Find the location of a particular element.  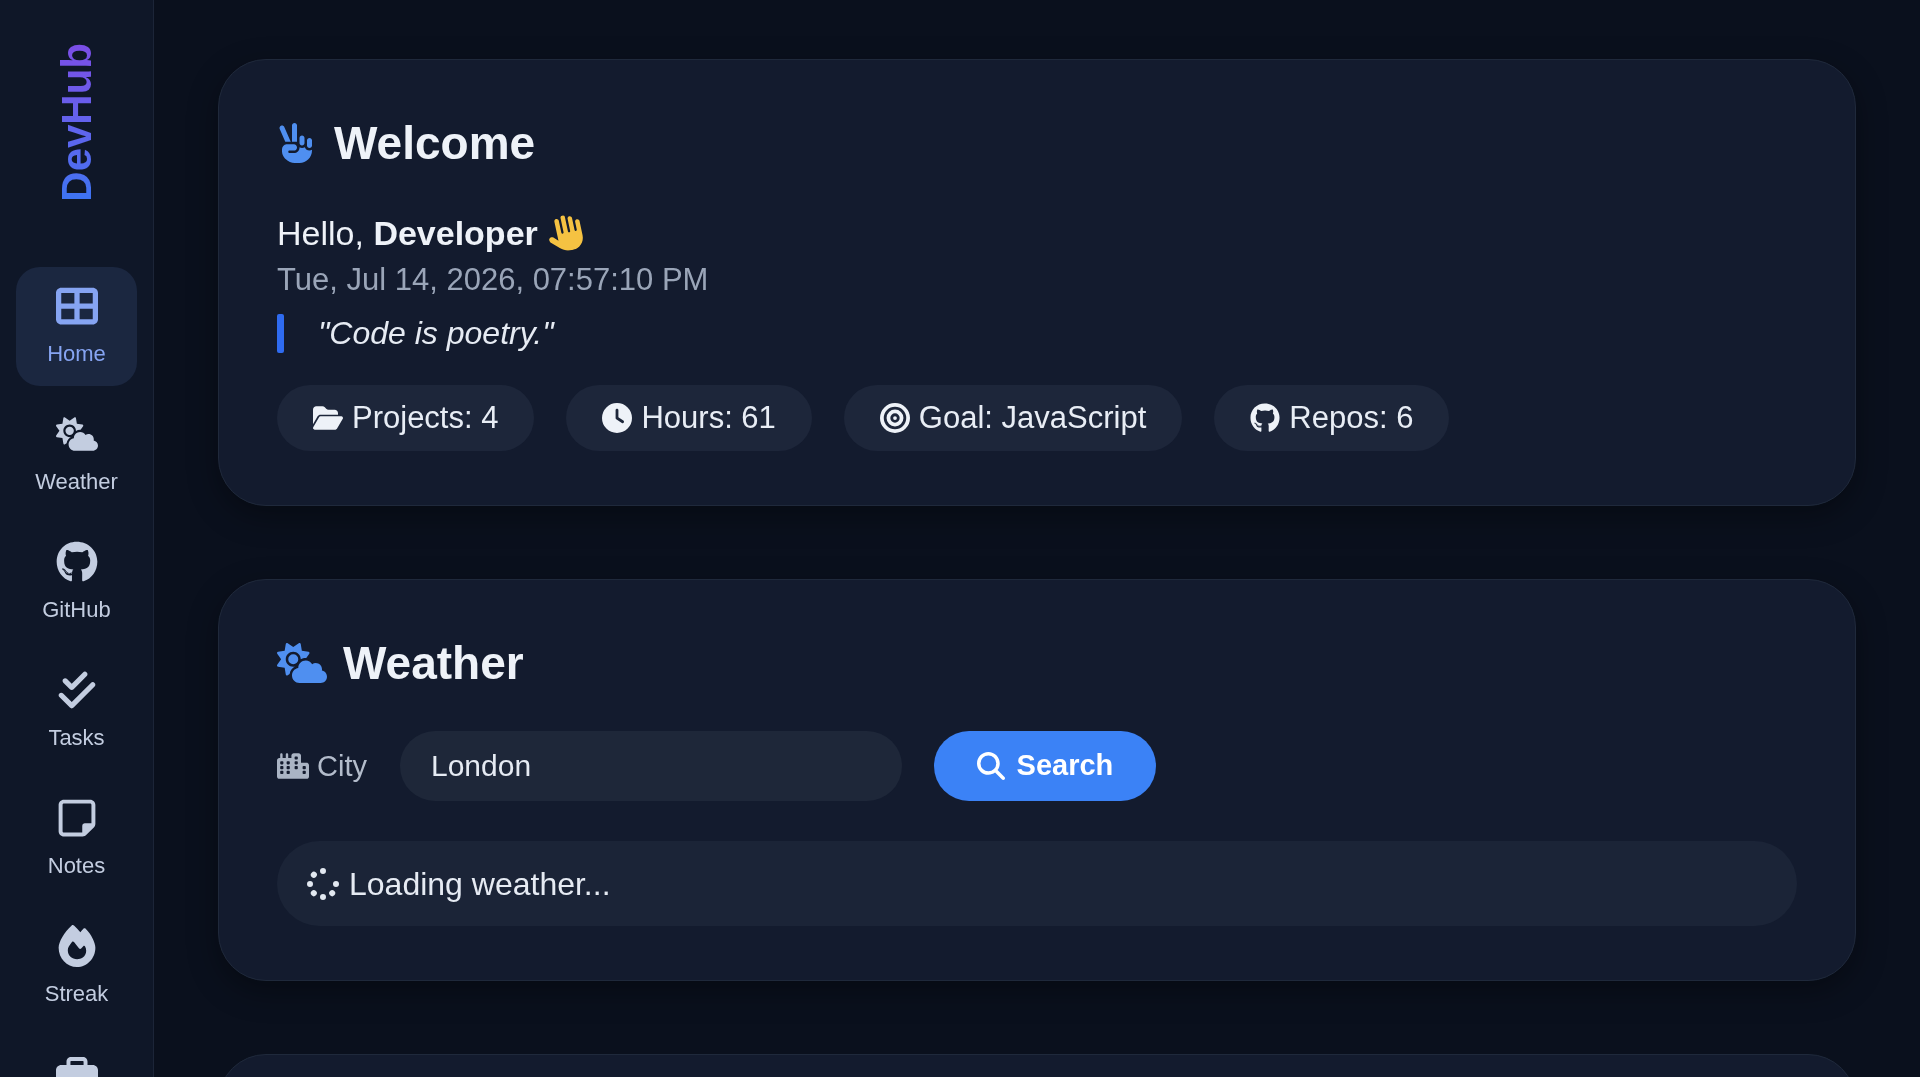

date-time-text: Tue, Jul 14, 2026, 07:57:10 PM is located at coordinates (493, 280).